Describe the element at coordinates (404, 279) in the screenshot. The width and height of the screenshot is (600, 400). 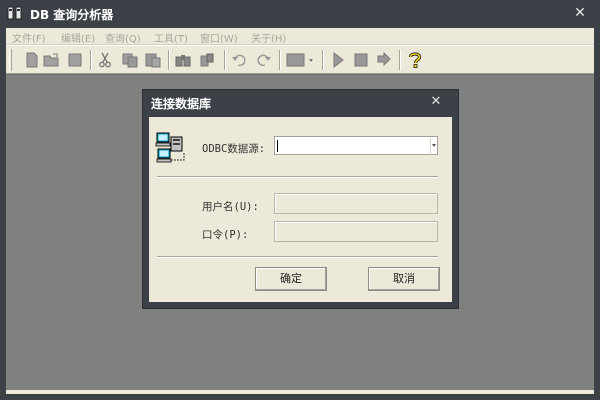
I see `cancel-button: 取消` at that location.